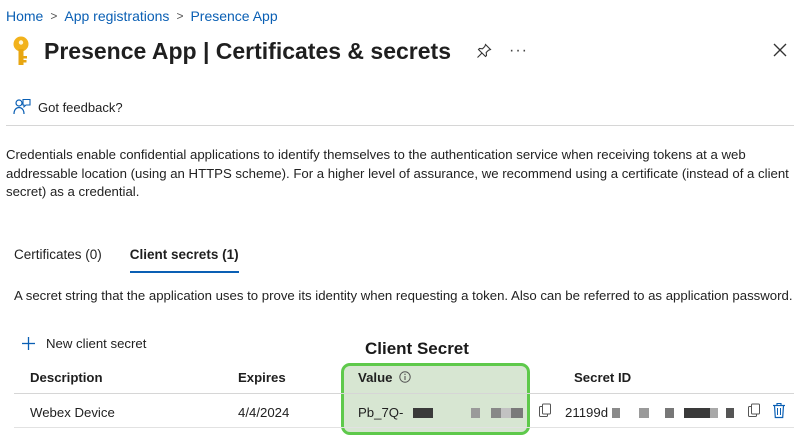 The height and width of the screenshot is (443, 812). Describe the element at coordinates (96, 343) in the screenshot. I see `new-client-secret-label: New client secret` at that location.